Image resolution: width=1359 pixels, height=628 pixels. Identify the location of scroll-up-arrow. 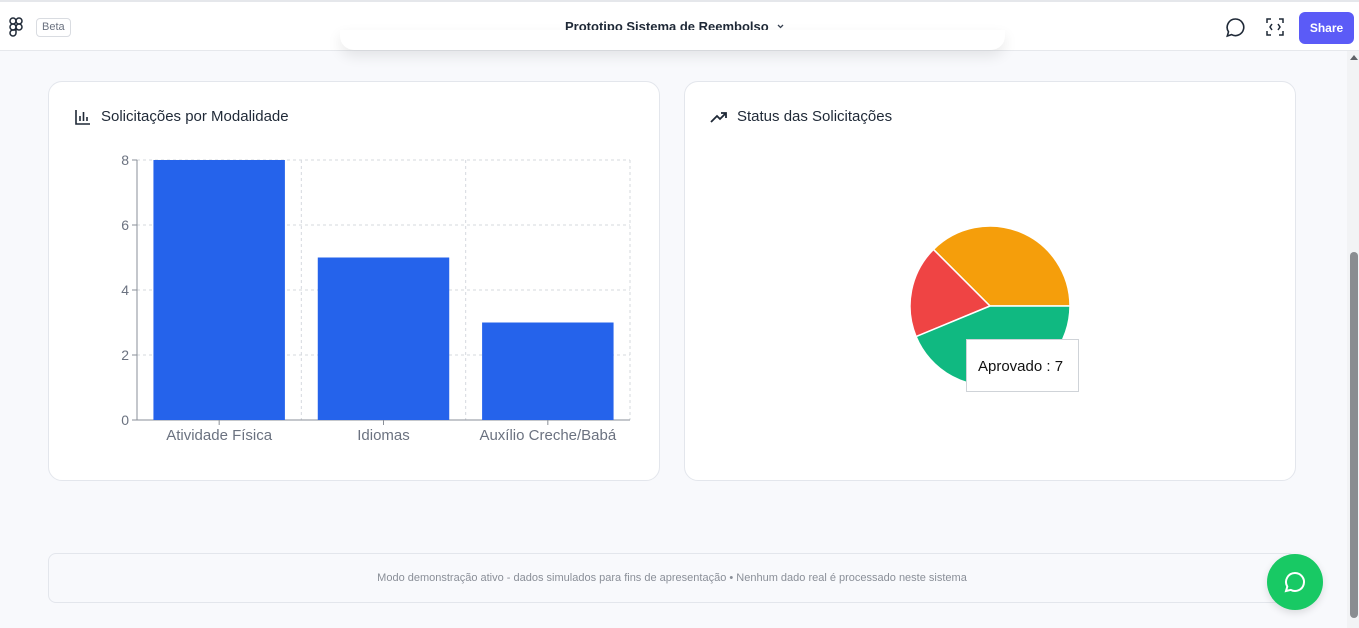
(1354, 57).